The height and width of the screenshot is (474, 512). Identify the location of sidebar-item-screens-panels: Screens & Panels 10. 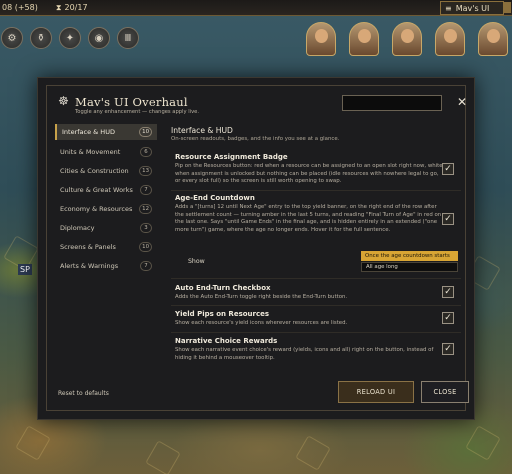
(106, 247).